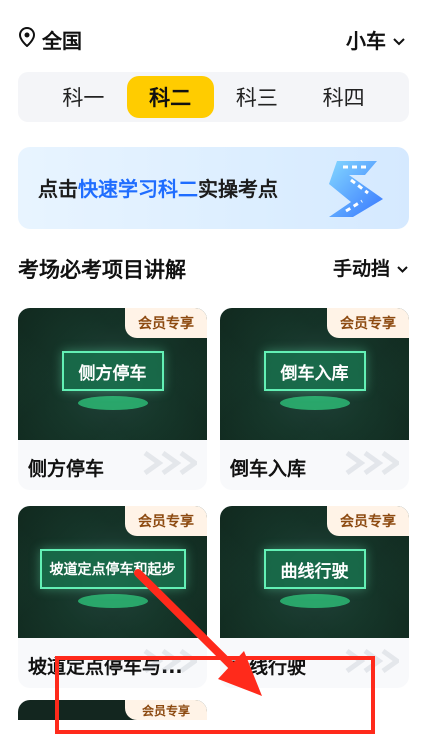 This screenshot has width=426, height=734. I want to click on banner-prefix: 点击, so click(58, 189).